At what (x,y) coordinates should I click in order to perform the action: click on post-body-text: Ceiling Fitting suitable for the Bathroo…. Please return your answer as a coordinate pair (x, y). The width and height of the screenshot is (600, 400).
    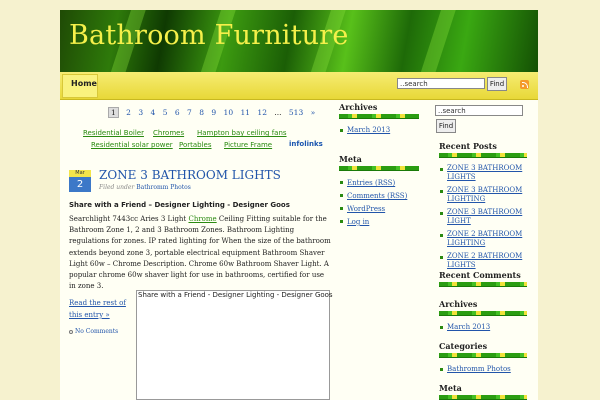
    Looking at the image, I should click on (200, 253).